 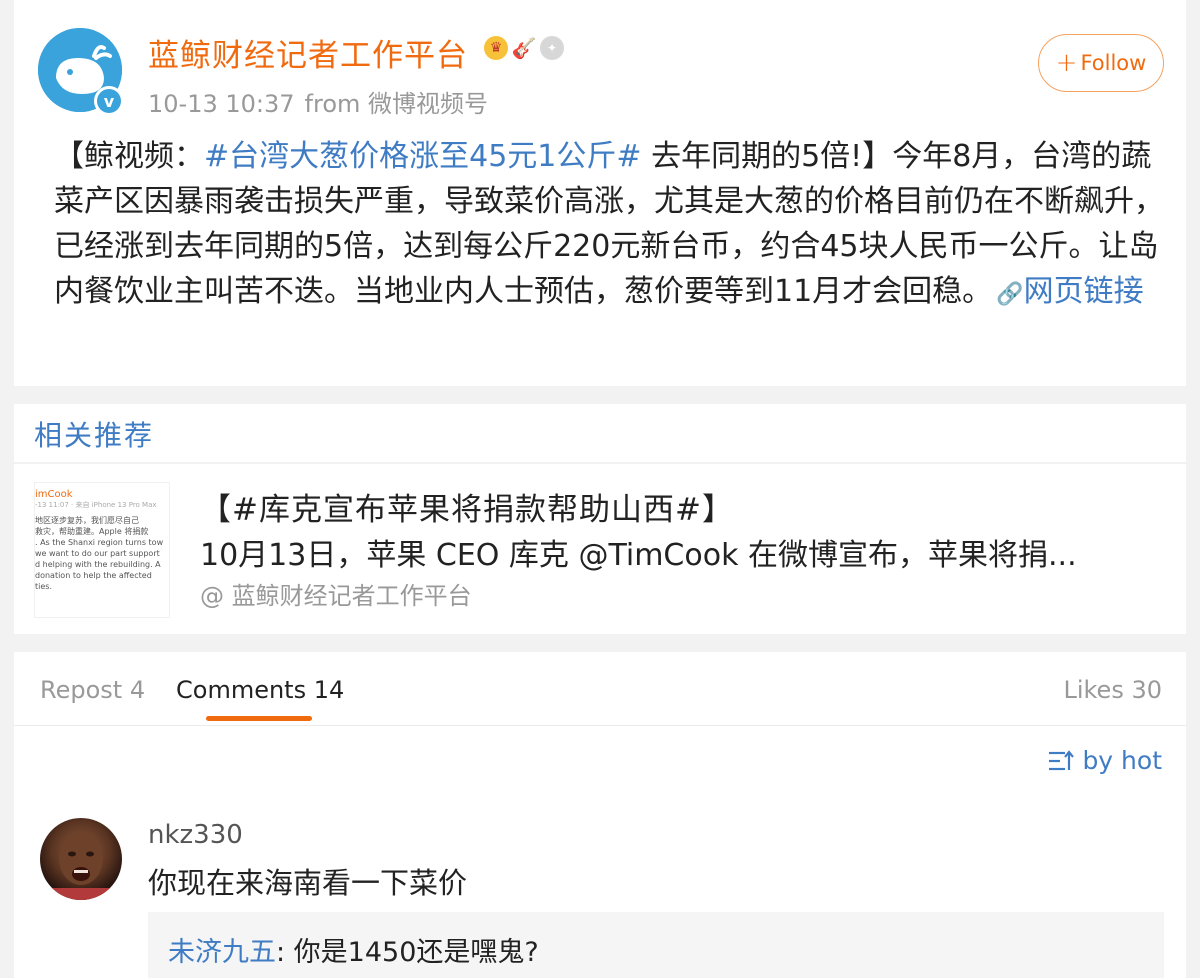 I want to click on thumb-meta: -13 11:07 · 来自 iPhone 13 Pro Max, so click(x=96, y=505).